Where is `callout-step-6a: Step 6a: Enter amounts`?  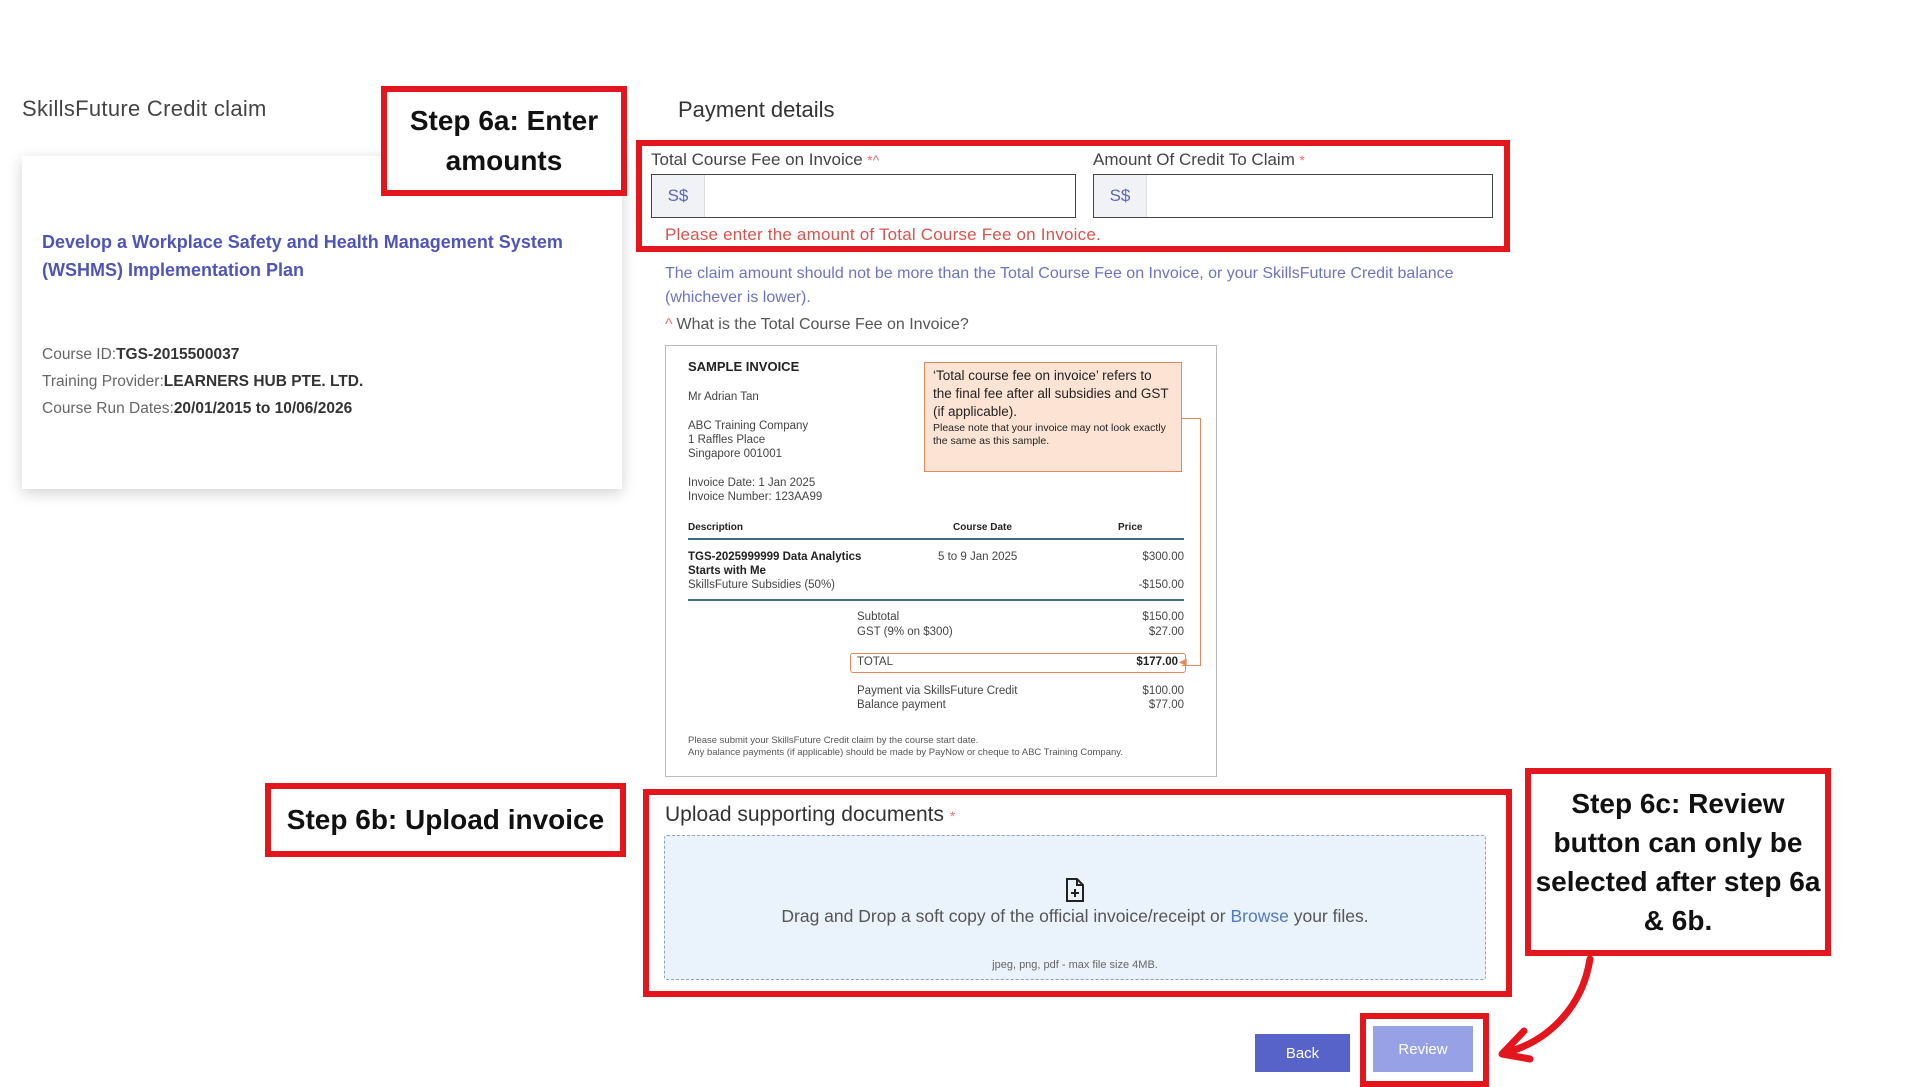 callout-step-6a: Step 6a: Enter amounts is located at coordinates (504, 141).